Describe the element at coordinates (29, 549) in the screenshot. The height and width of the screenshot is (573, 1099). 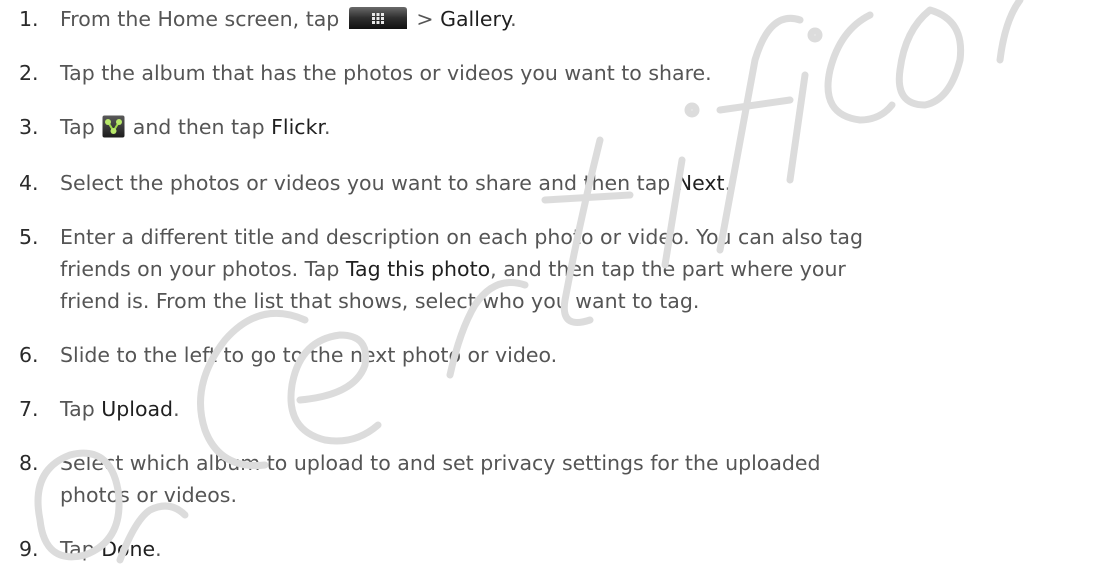
I see `step-number: 9.` at that location.